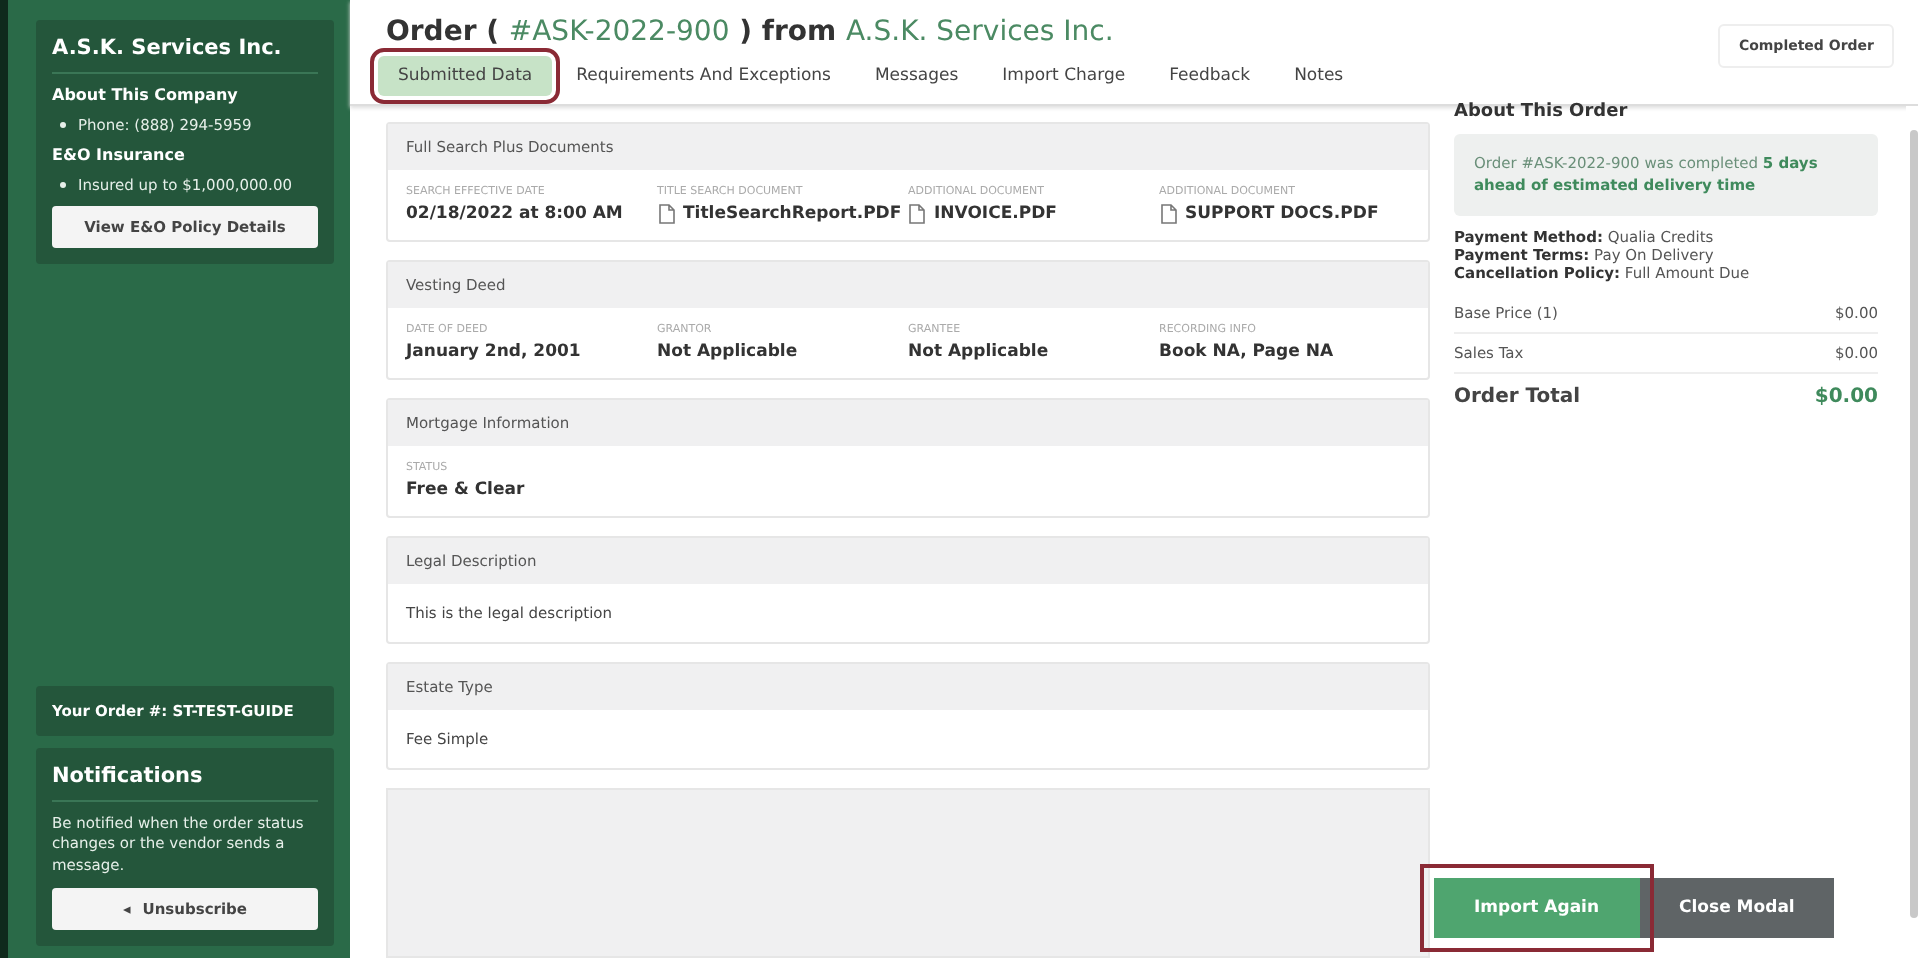 This screenshot has width=1918, height=958. Describe the element at coordinates (703, 76) in the screenshot. I see `tab: Requirements And Exceptions` at that location.